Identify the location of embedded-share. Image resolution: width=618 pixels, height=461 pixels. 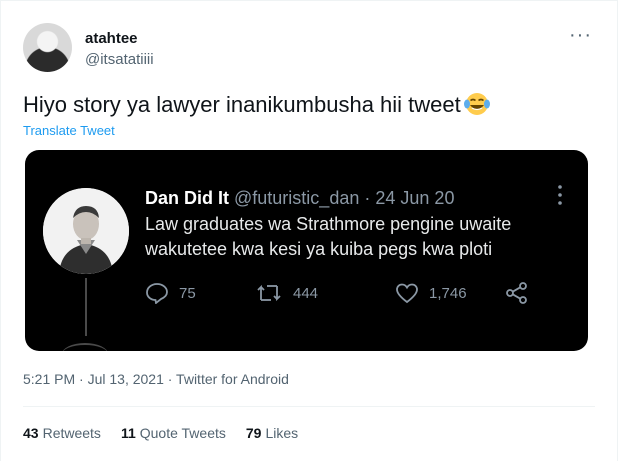
(522, 293).